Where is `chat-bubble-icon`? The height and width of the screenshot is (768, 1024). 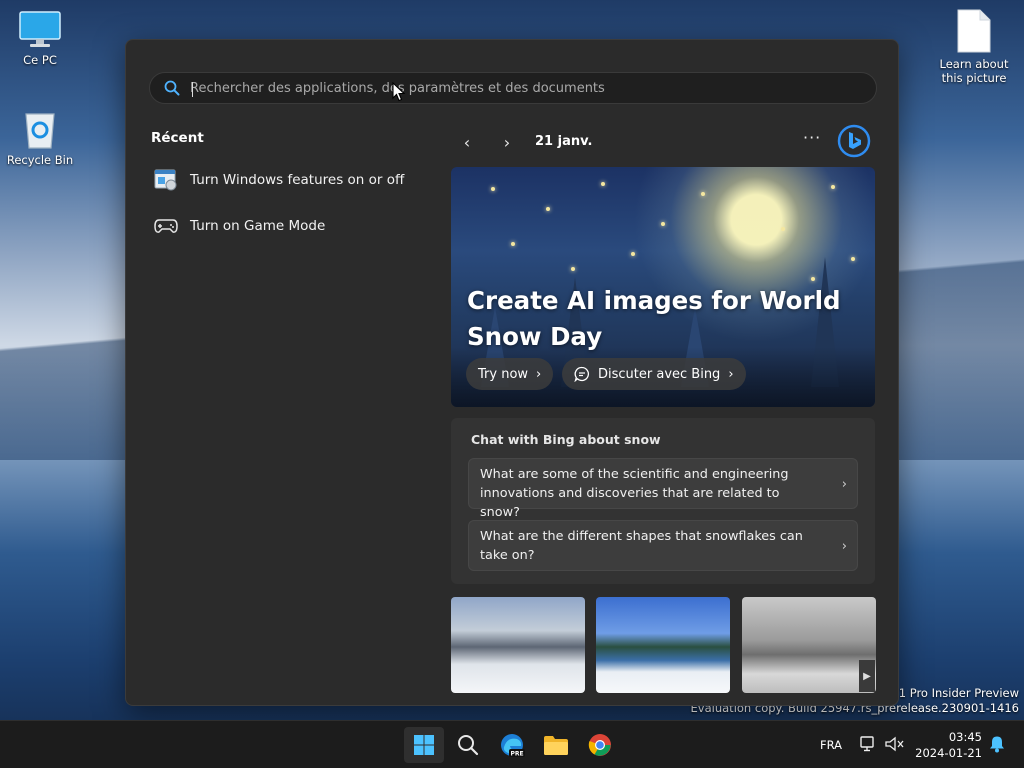 chat-bubble-icon is located at coordinates (582, 374).